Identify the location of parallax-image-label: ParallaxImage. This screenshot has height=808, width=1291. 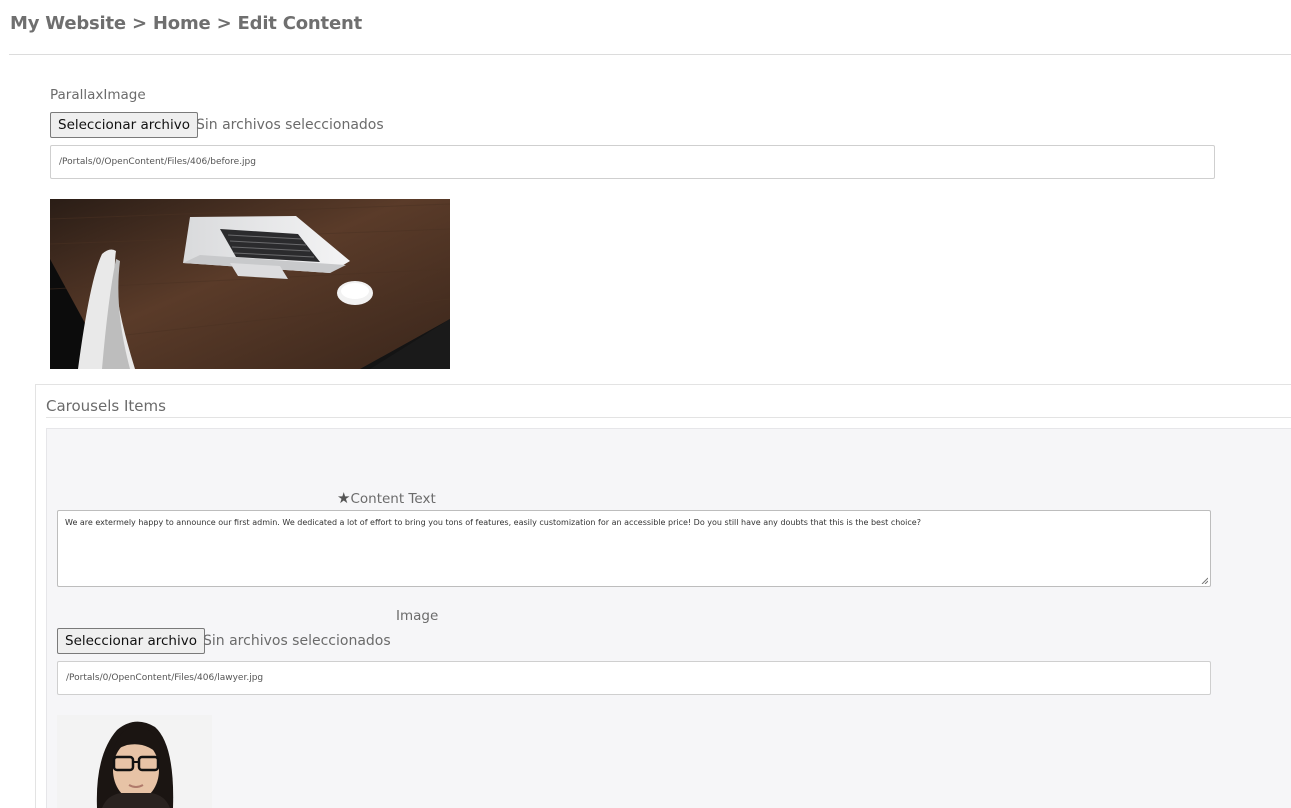
(98, 95).